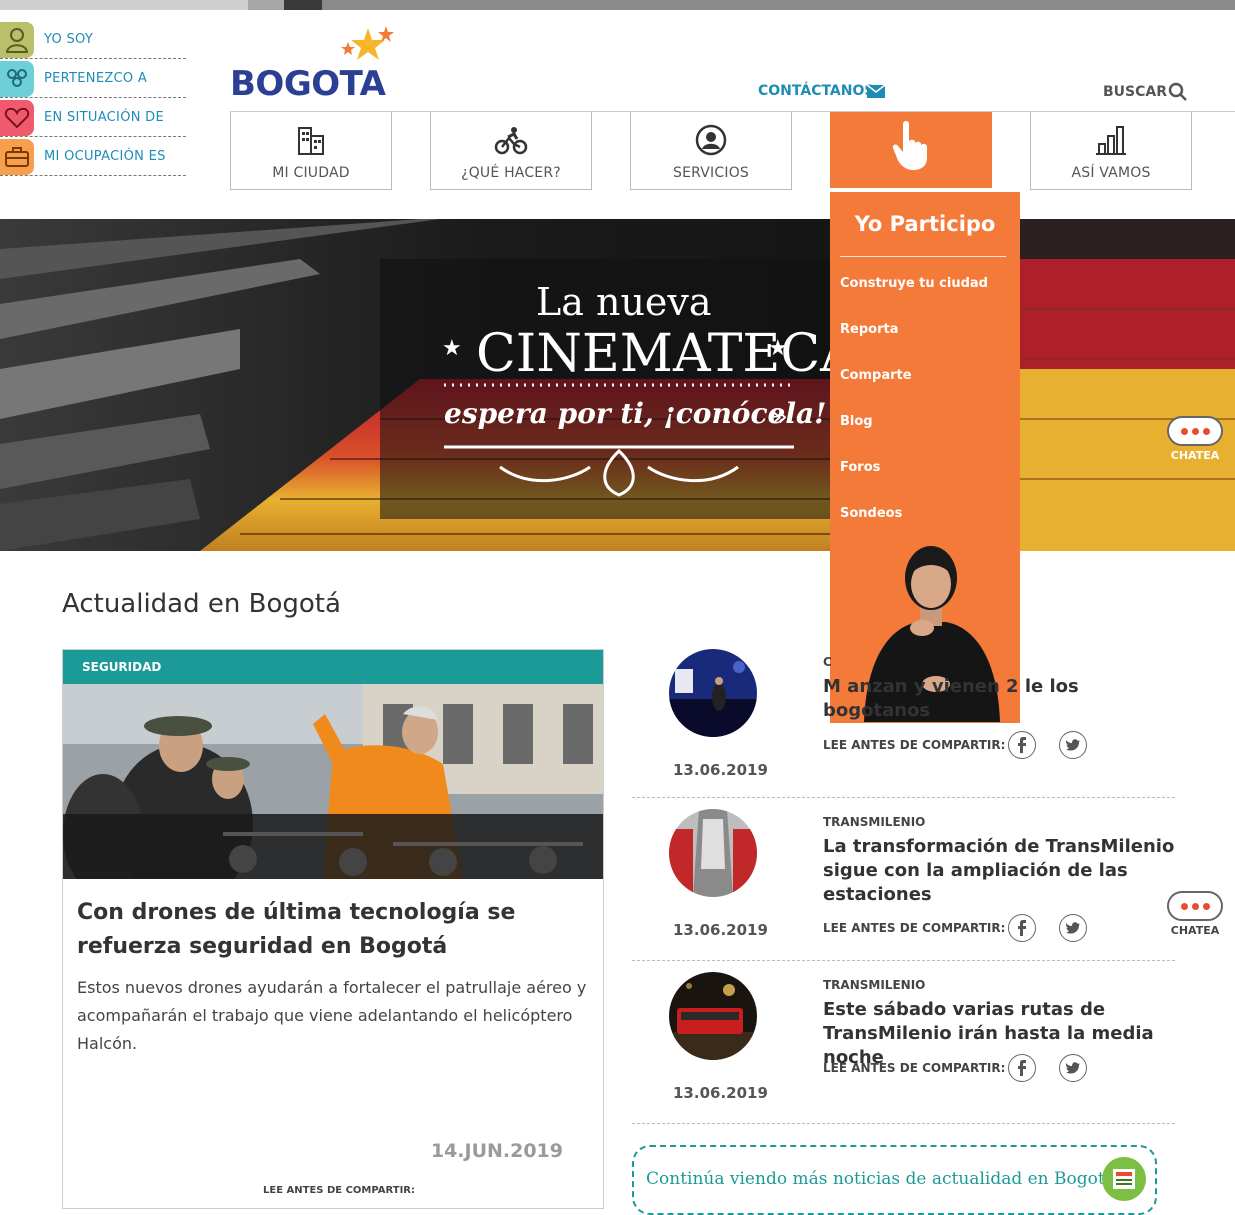 The height and width of the screenshot is (1215, 1235). Describe the element at coordinates (1111, 173) in the screenshot. I see `nav-label: ASÍ VAMOS` at that location.